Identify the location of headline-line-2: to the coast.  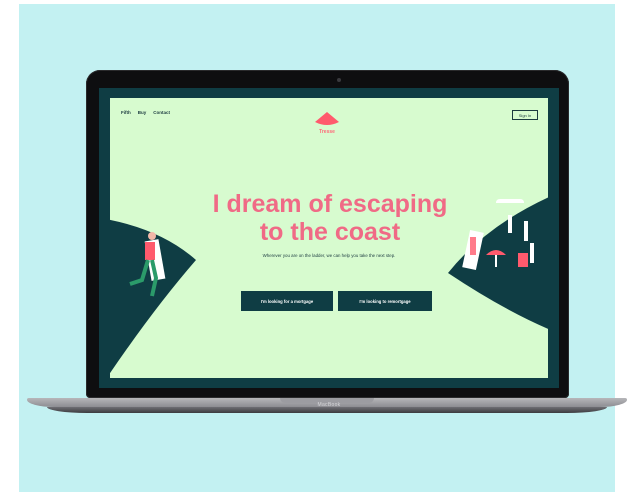
(330, 232).